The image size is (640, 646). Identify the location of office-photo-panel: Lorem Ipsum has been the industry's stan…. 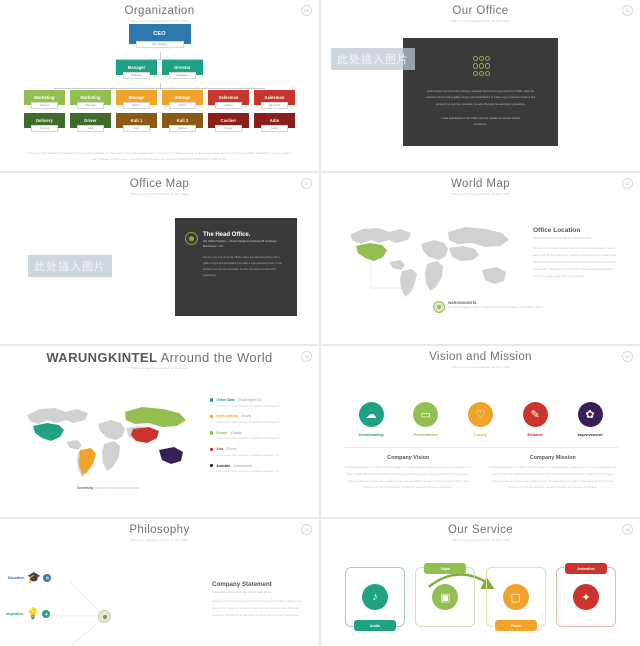
(480, 92).